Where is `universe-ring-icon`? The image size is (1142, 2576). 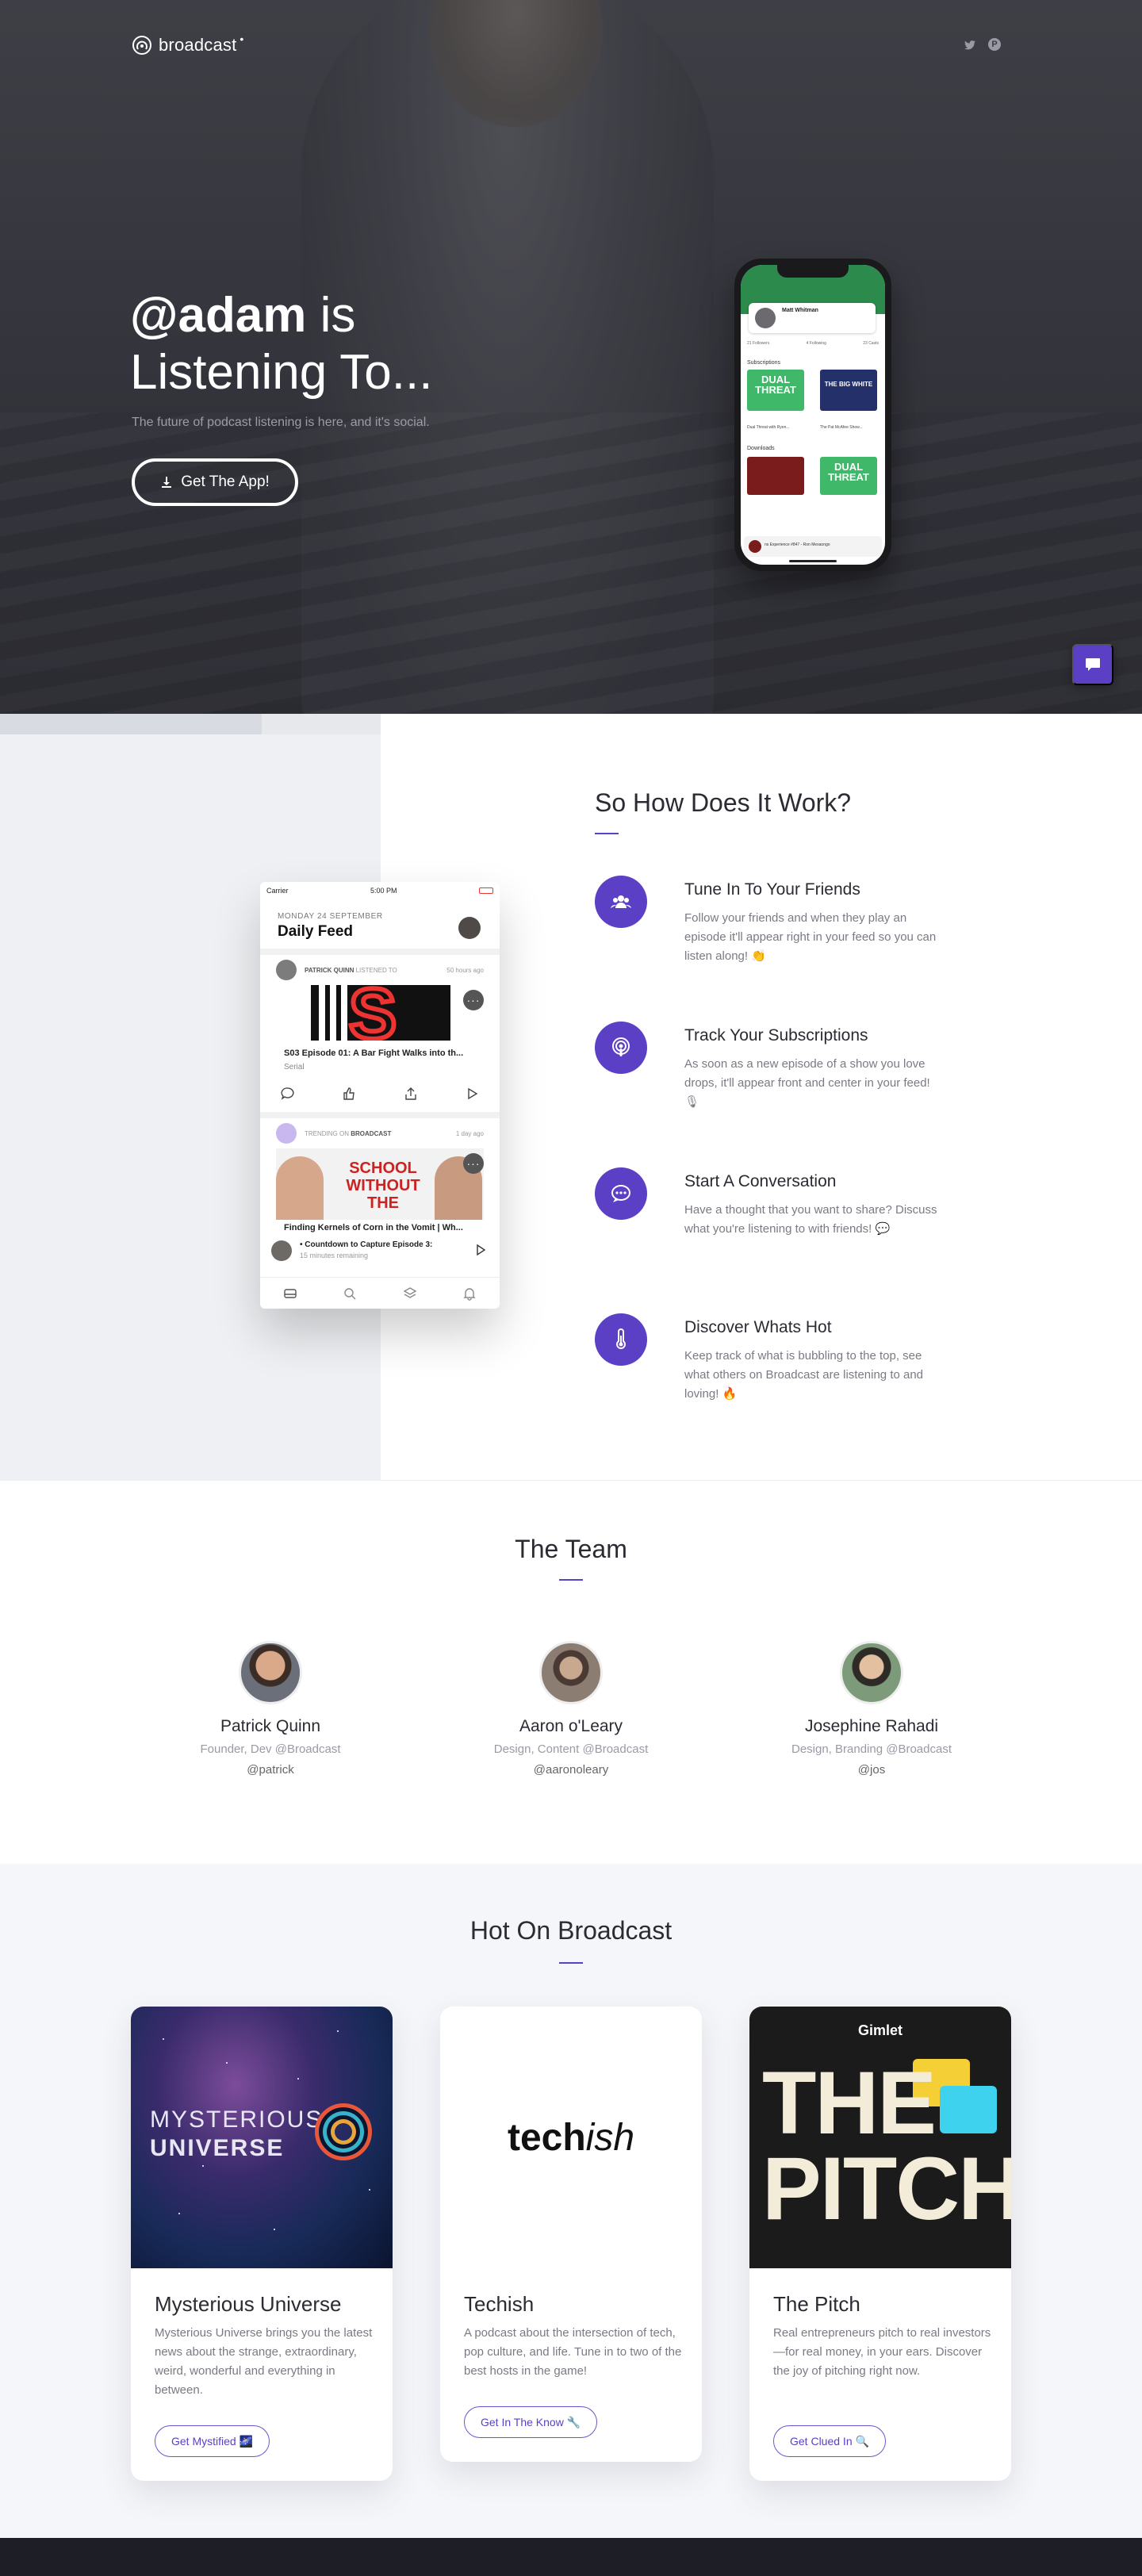
universe-ring-icon is located at coordinates (343, 2131).